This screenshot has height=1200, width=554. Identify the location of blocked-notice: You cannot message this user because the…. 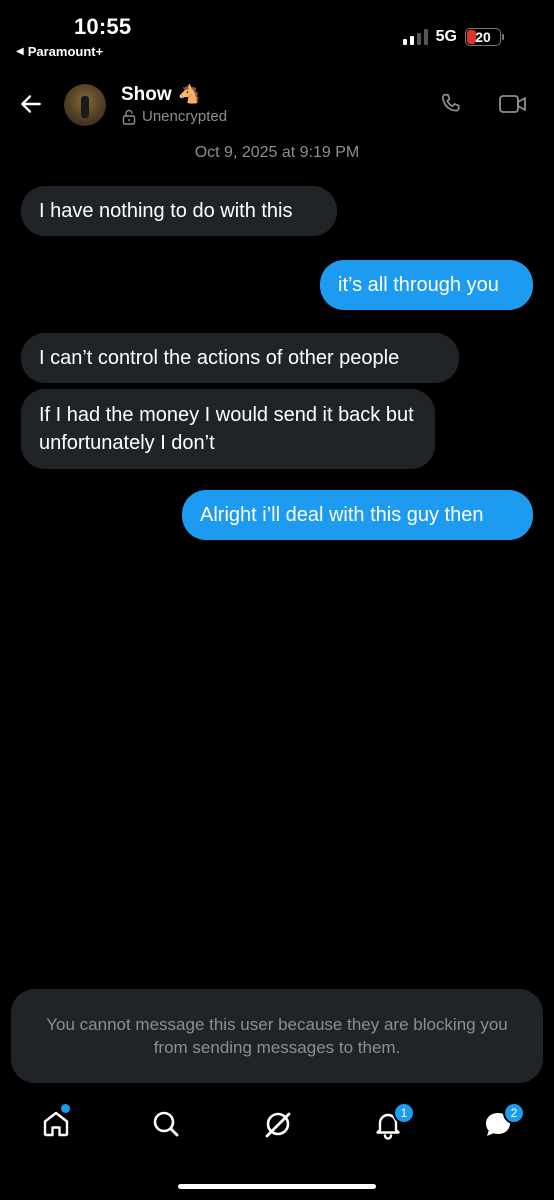
(277, 1036).